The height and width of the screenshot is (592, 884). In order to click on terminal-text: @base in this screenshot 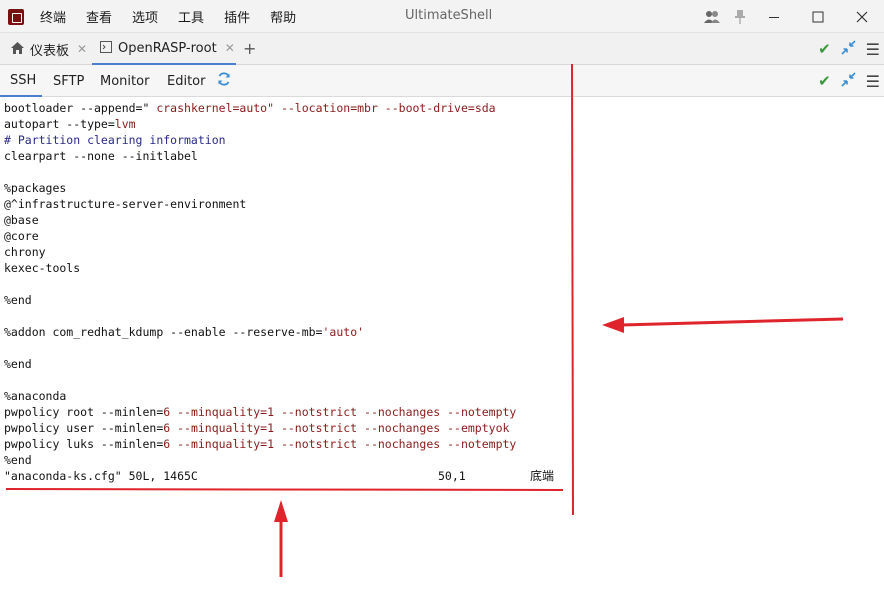, I will do `click(21, 220)`.